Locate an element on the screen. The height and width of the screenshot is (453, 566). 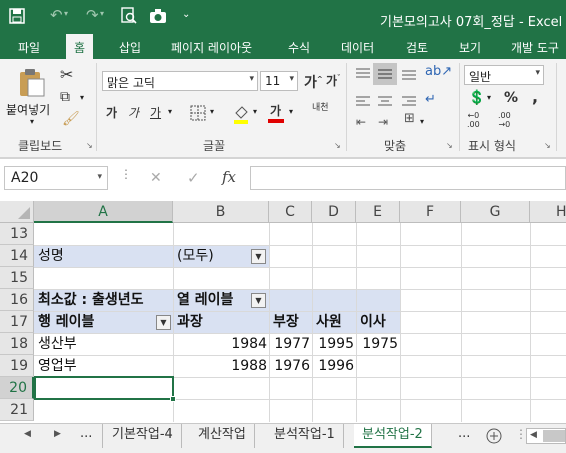
paste-dropdown-icon: ▾ is located at coordinates (32, 121).